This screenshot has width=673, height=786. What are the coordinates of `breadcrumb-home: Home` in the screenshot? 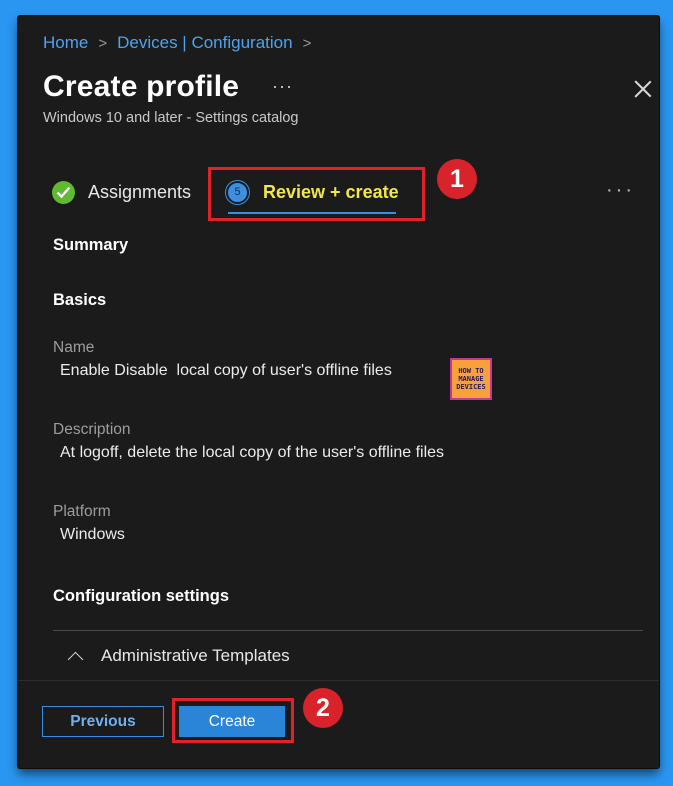 It's located at (65, 42).